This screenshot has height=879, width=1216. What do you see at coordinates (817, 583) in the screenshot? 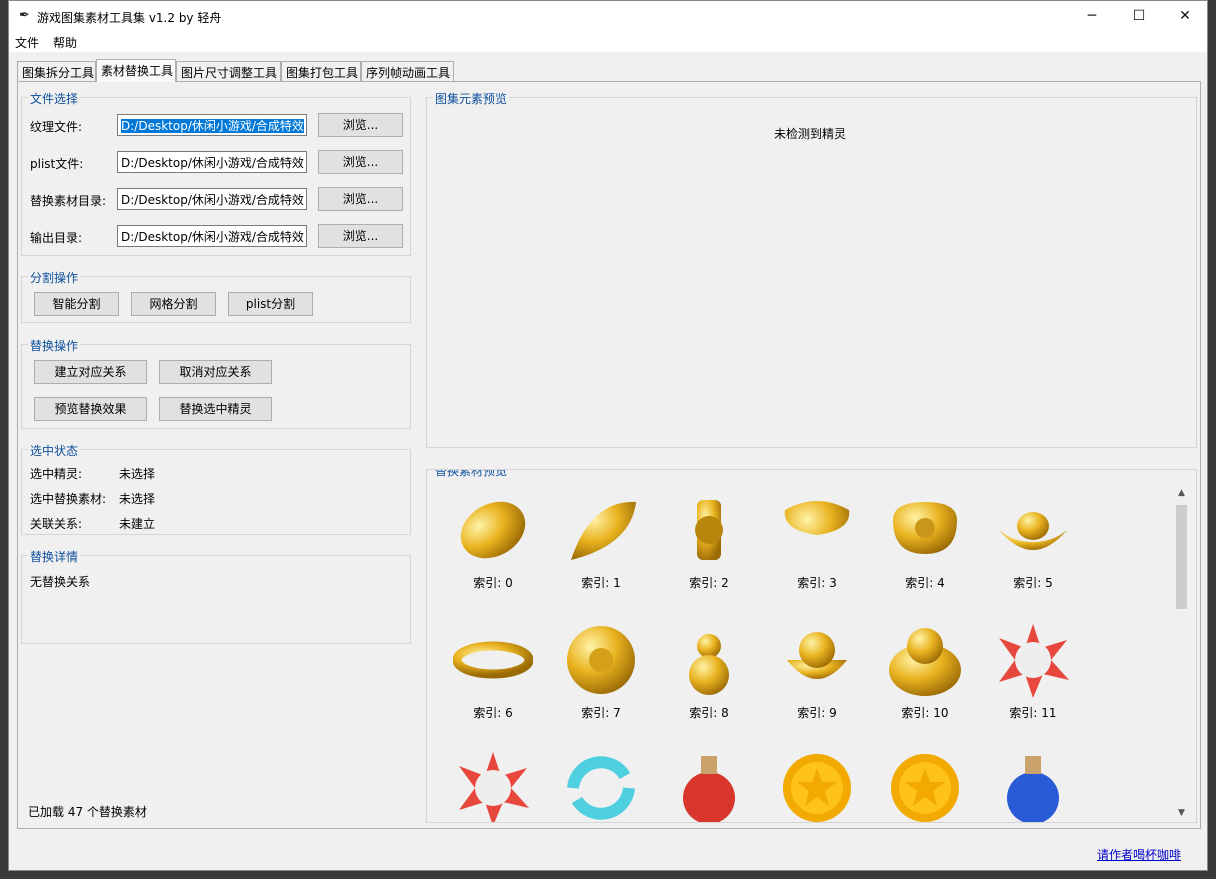
I see `material-index-label: 索引: 3` at bounding box center [817, 583].